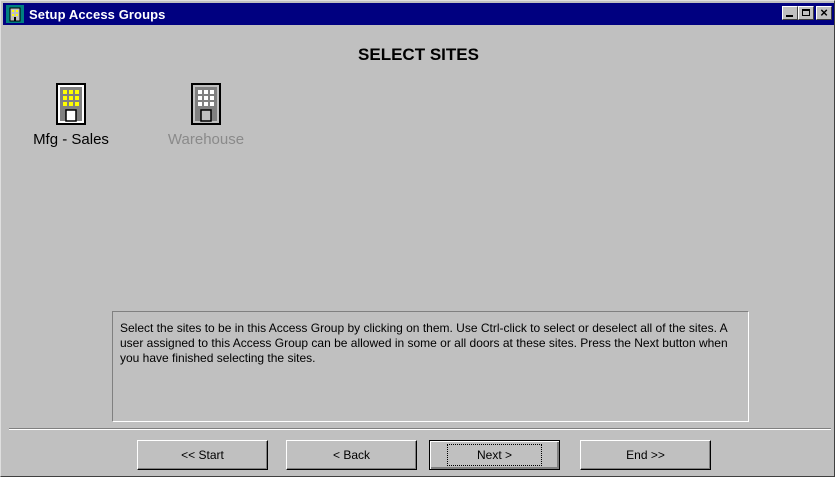 This screenshot has width=835, height=477. What do you see at coordinates (15, 14) in the screenshot?
I see `building-app-icon` at bounding box center [15, 14].